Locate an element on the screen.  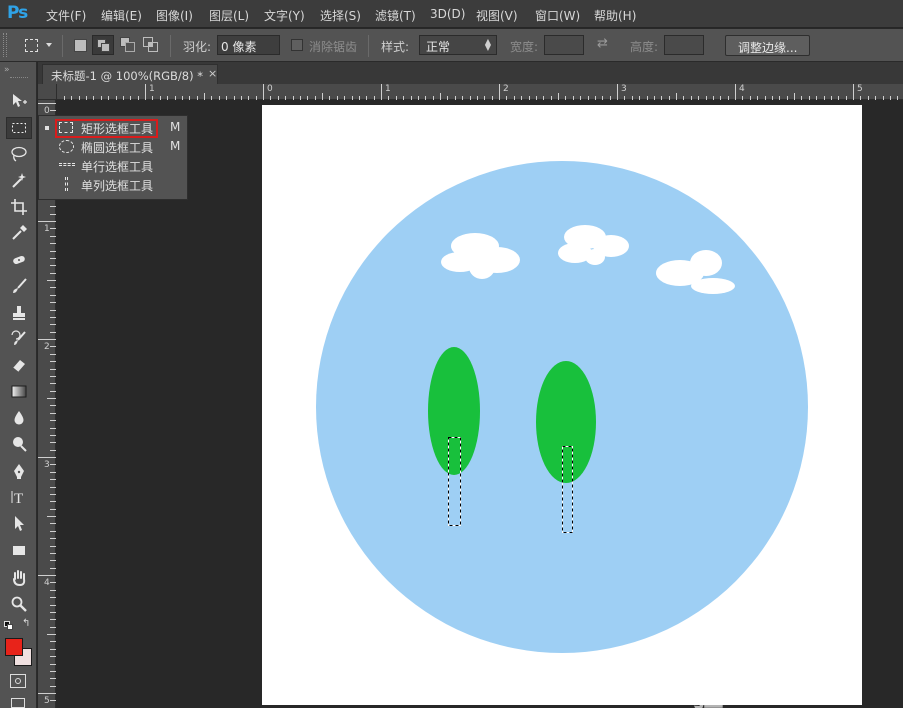
document-tab-title: 未标题-1 @ 100%(RGB/8) * is located at coordinates (127, 76).